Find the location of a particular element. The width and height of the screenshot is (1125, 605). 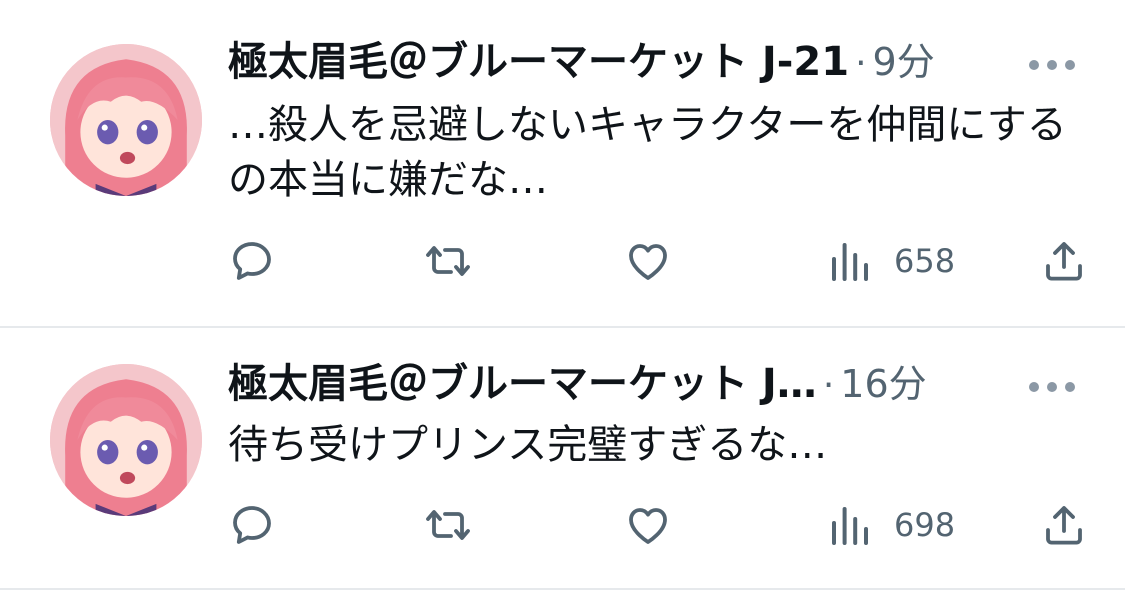

tweet-header: 極太眉毛＠ブルーマーケット J-21 · 9分 is located at coordinates (646, 63).